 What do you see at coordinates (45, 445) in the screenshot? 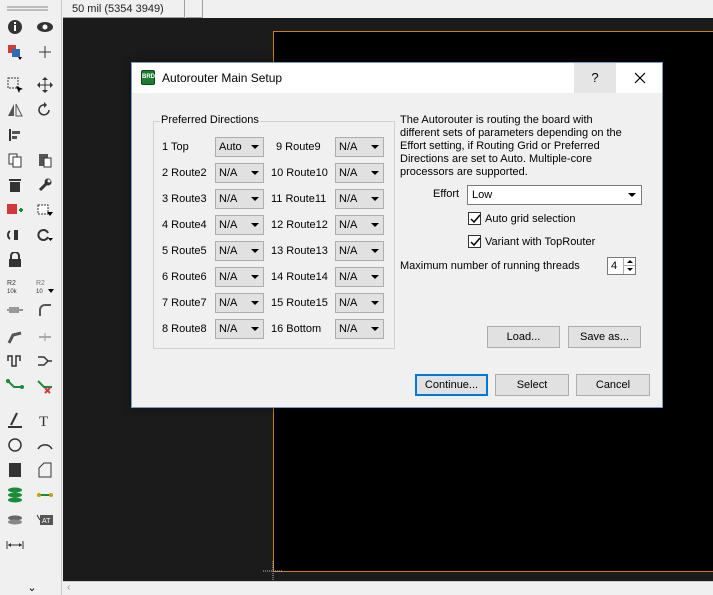
I see `arc-icon` at bounding box center [45, 445].